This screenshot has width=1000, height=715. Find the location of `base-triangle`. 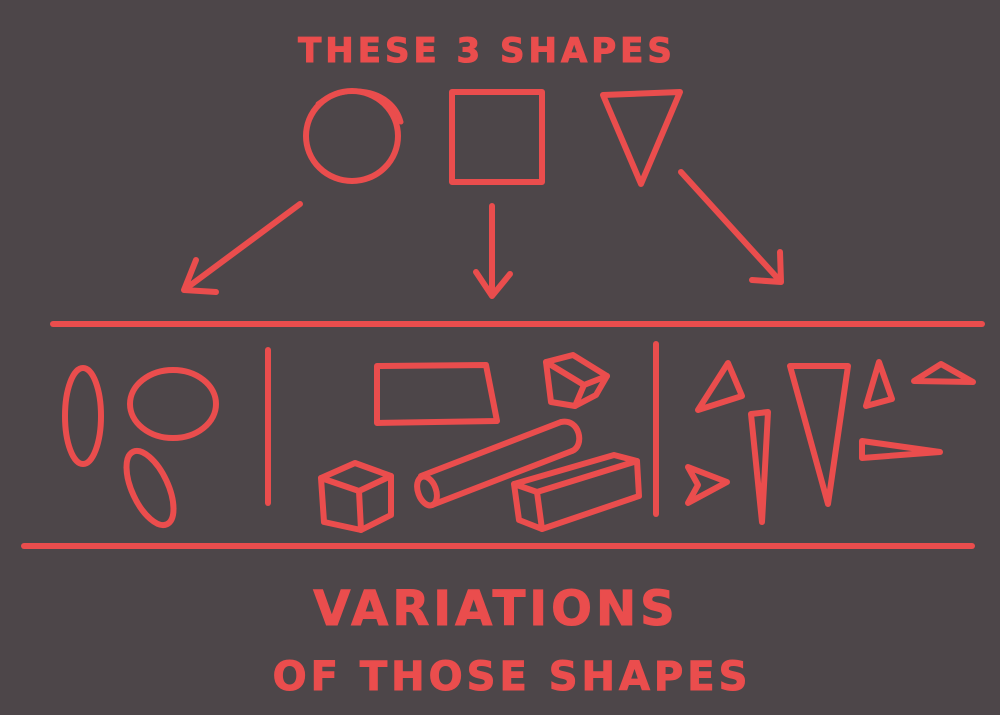

base-triangle is located at coordinates (641, 138).